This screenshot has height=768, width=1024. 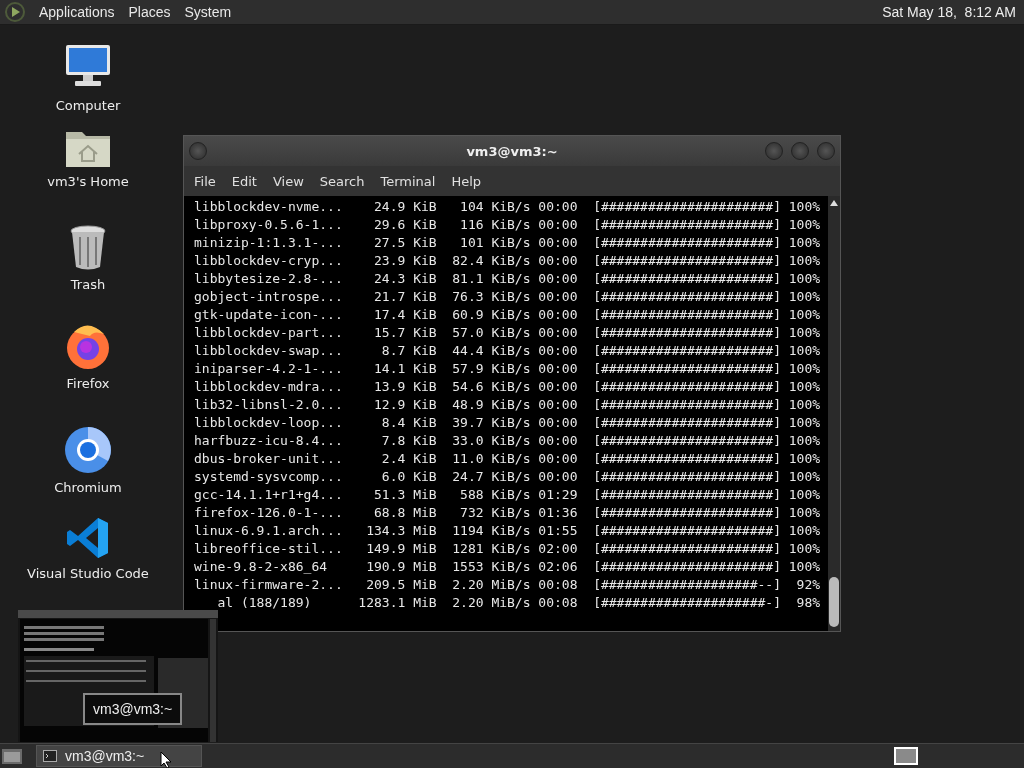 I want to click on download-speed: 2.20 MiB/s, so click(x=491, y=603).